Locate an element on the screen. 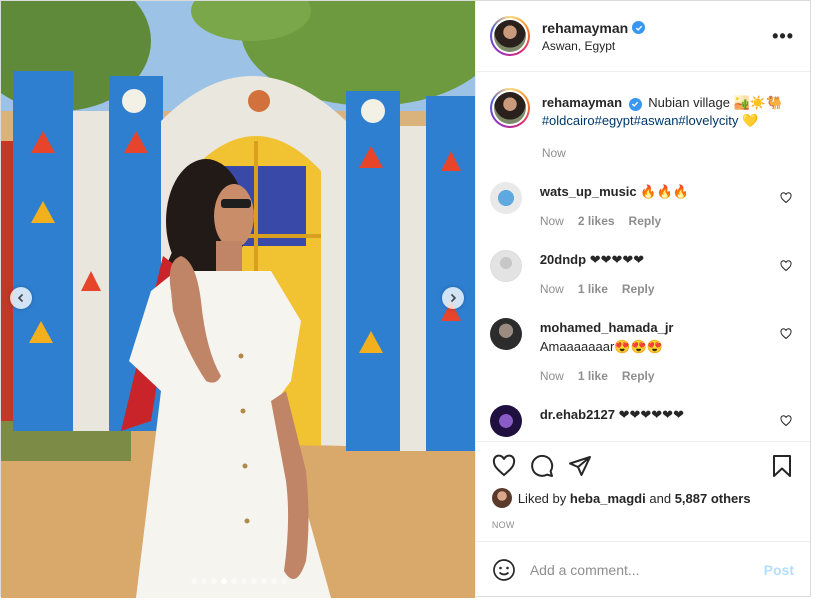 The height and width of the screenshot is (601, 817). comment-username: 20dndp is located at coordinates (563, 259).